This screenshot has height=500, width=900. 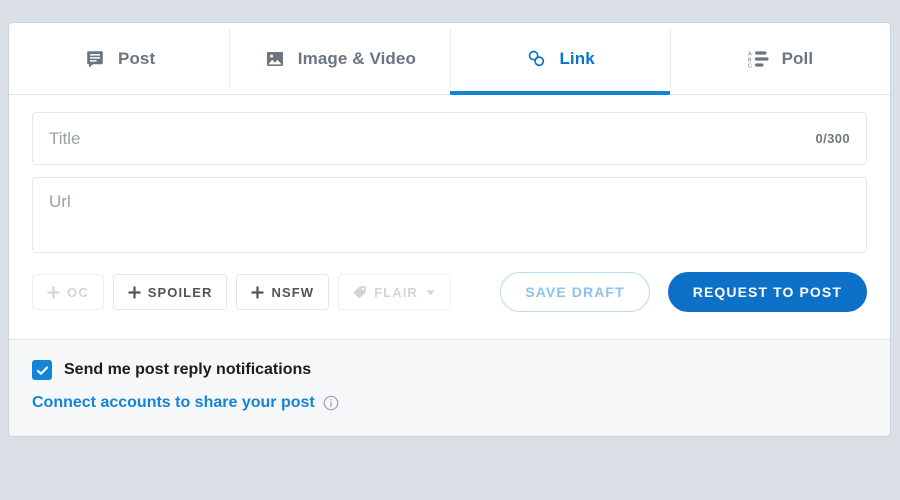 What do you see at coordinates (779, 58) in the screenshot?
I see `tab-poll: A B C Poll` at bounding box center [779, 58].